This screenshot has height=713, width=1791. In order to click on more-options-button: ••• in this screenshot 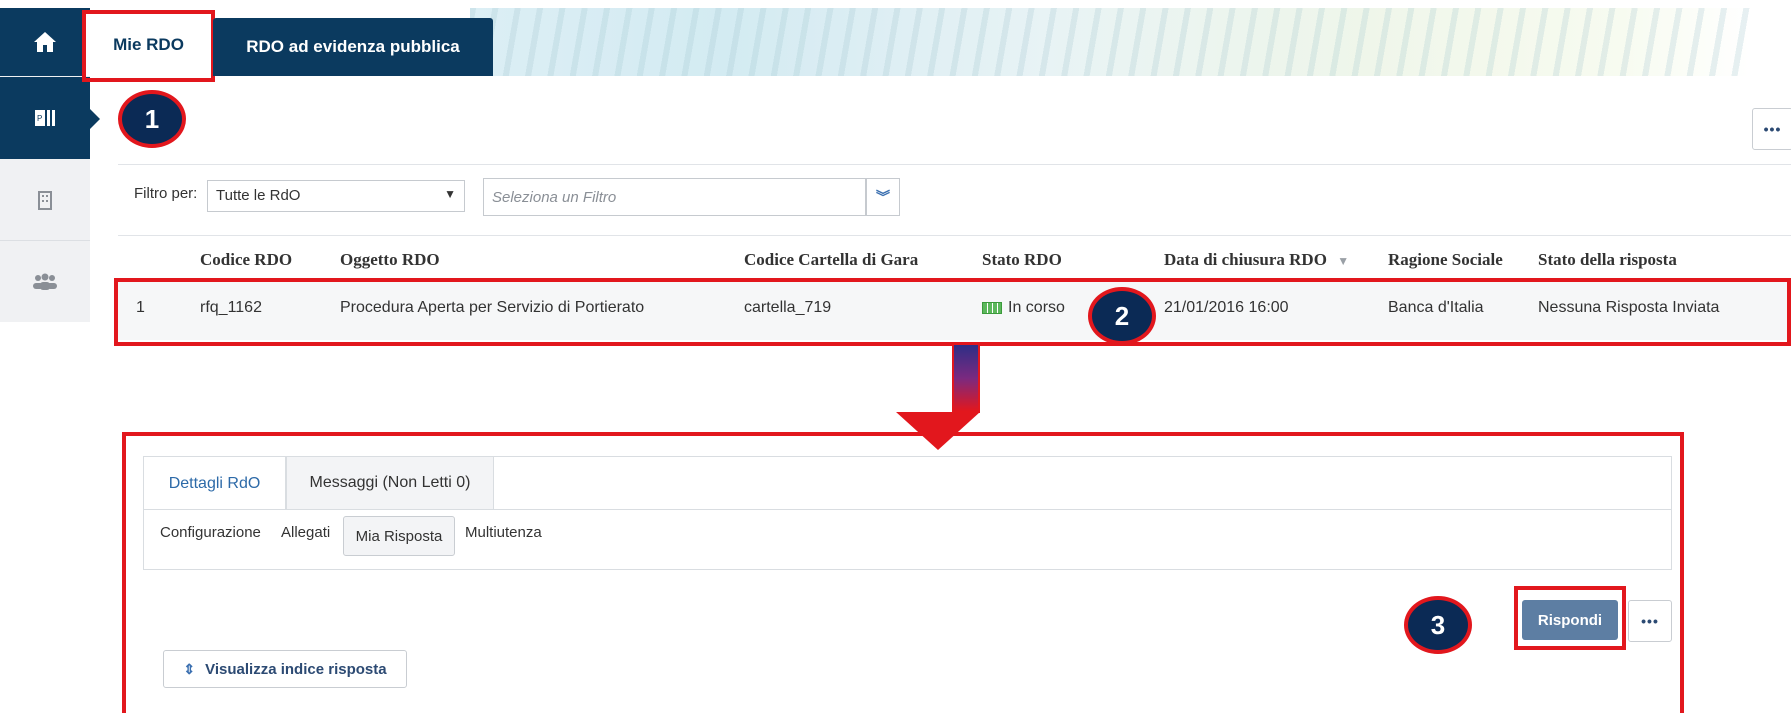, I will do `click(1771, 129)`.